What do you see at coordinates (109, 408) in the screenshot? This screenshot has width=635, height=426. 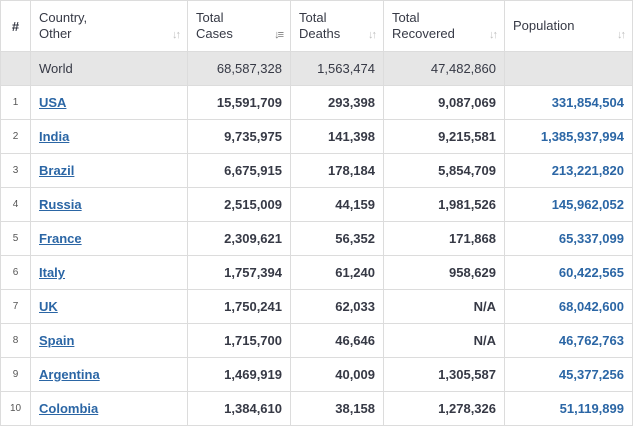 I see `country-cell: Colombia` at bounding box center [109, 408].